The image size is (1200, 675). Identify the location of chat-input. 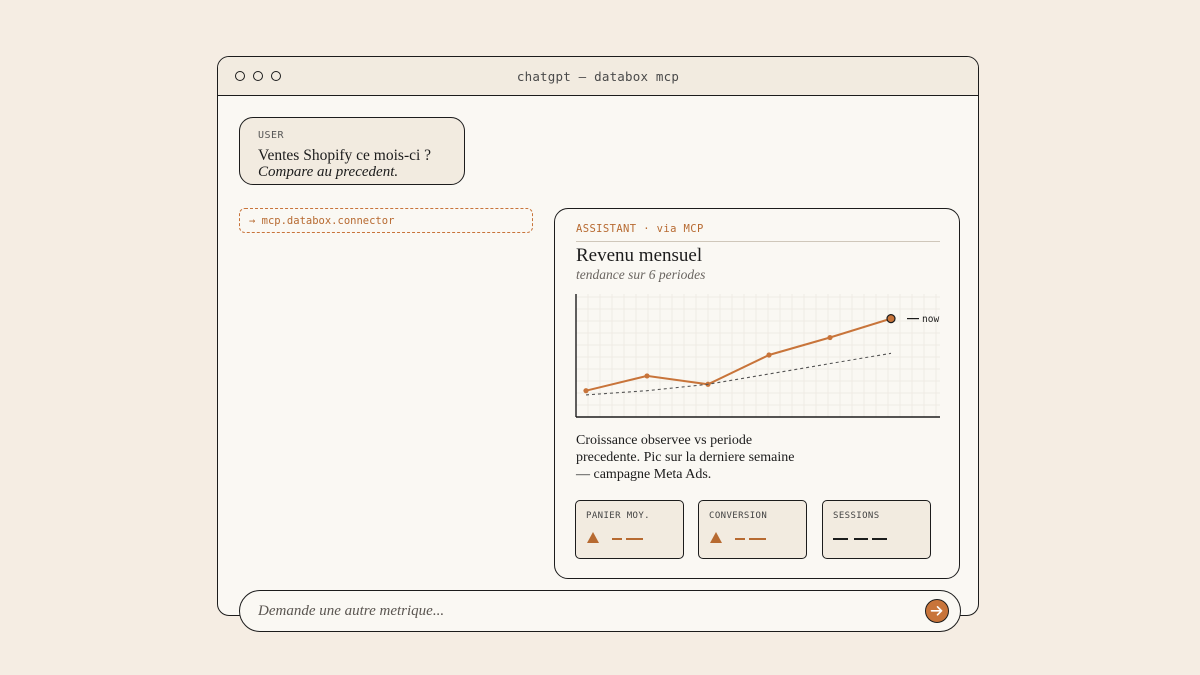
(558, 611).